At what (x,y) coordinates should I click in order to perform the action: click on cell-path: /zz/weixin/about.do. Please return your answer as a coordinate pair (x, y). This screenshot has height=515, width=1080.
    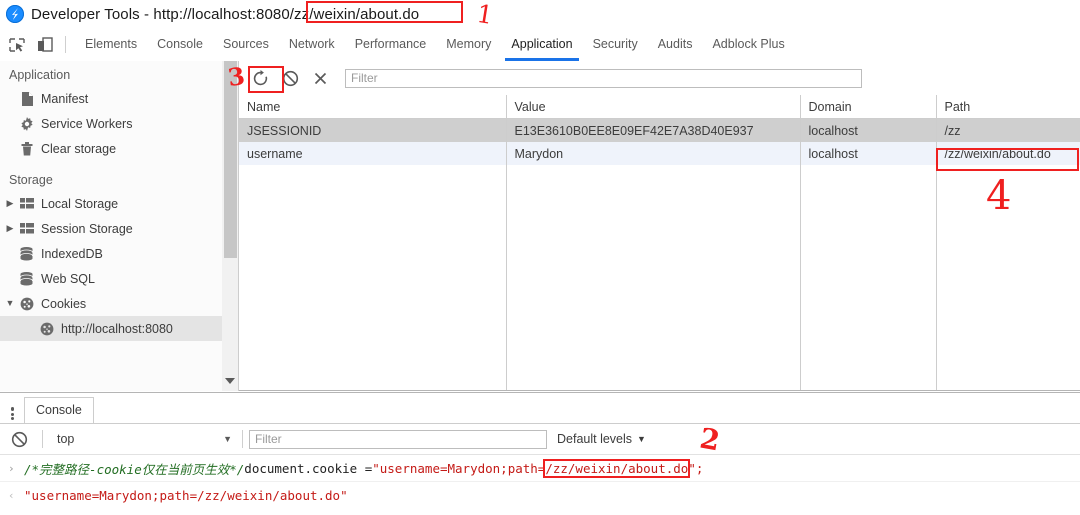
    Looking at the image, I should click on (1008, 153).